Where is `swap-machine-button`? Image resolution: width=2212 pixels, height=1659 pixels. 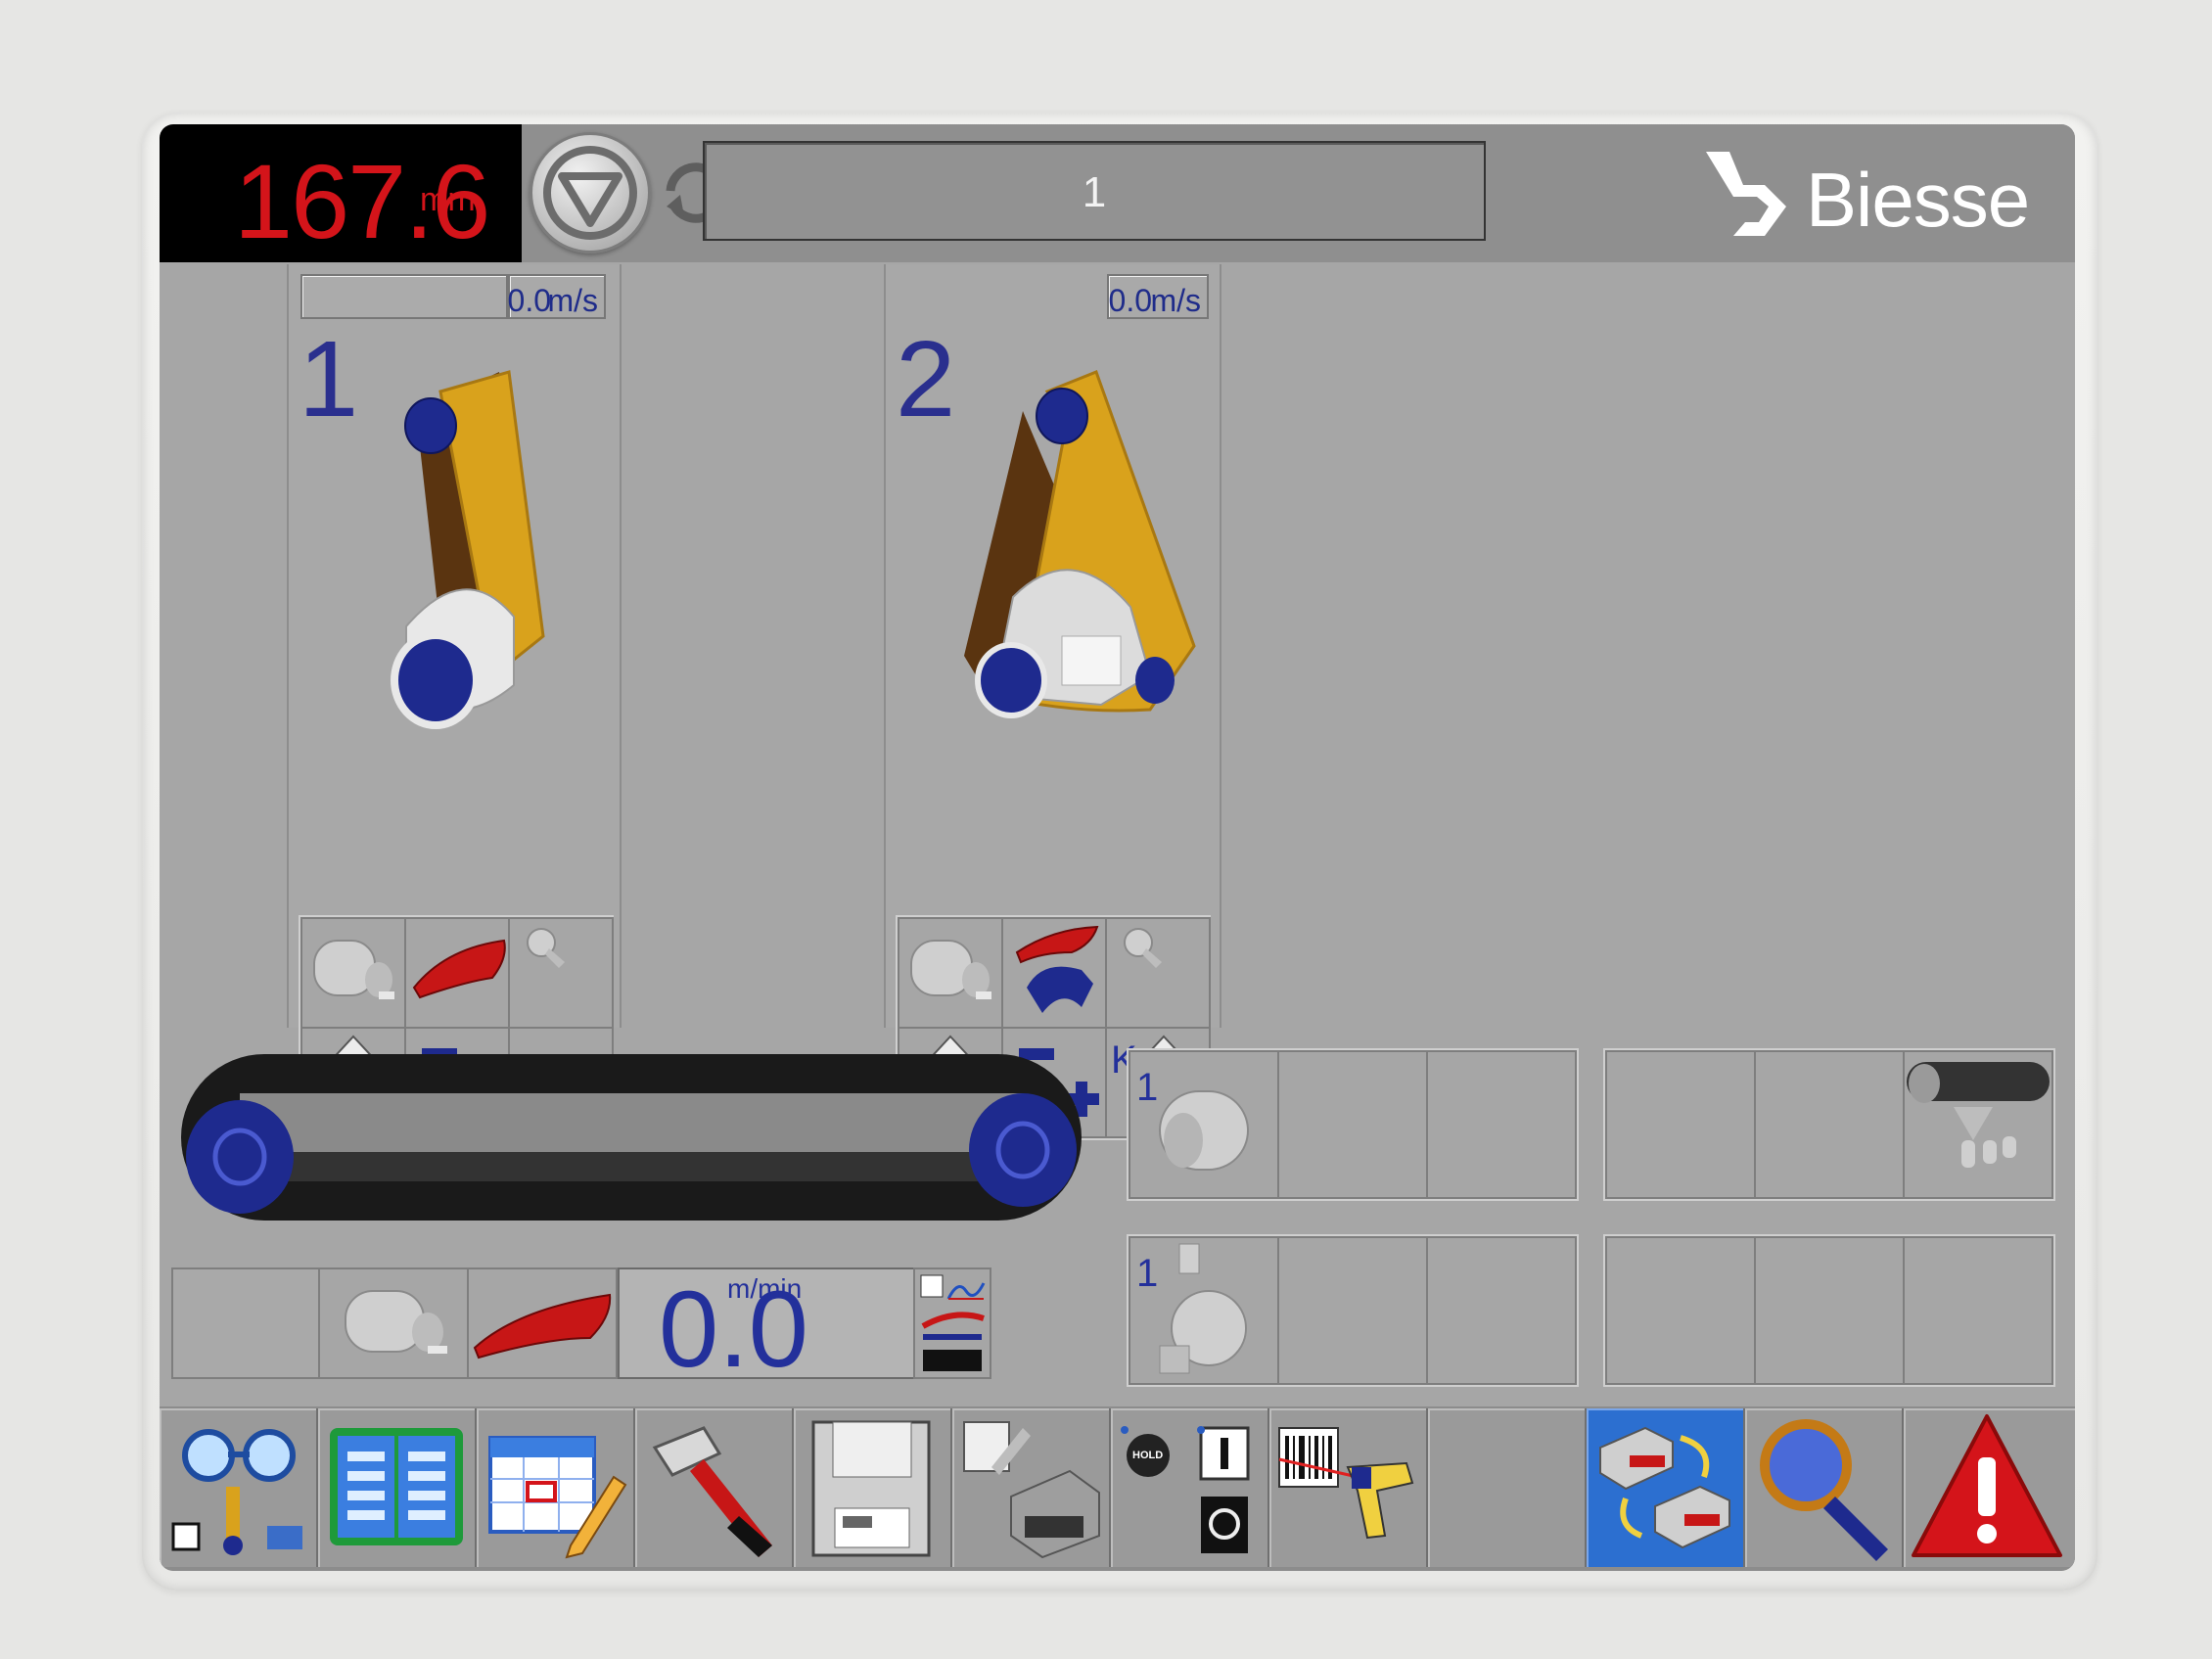 swap-machine-button is located at coordinates (1666, 1487).